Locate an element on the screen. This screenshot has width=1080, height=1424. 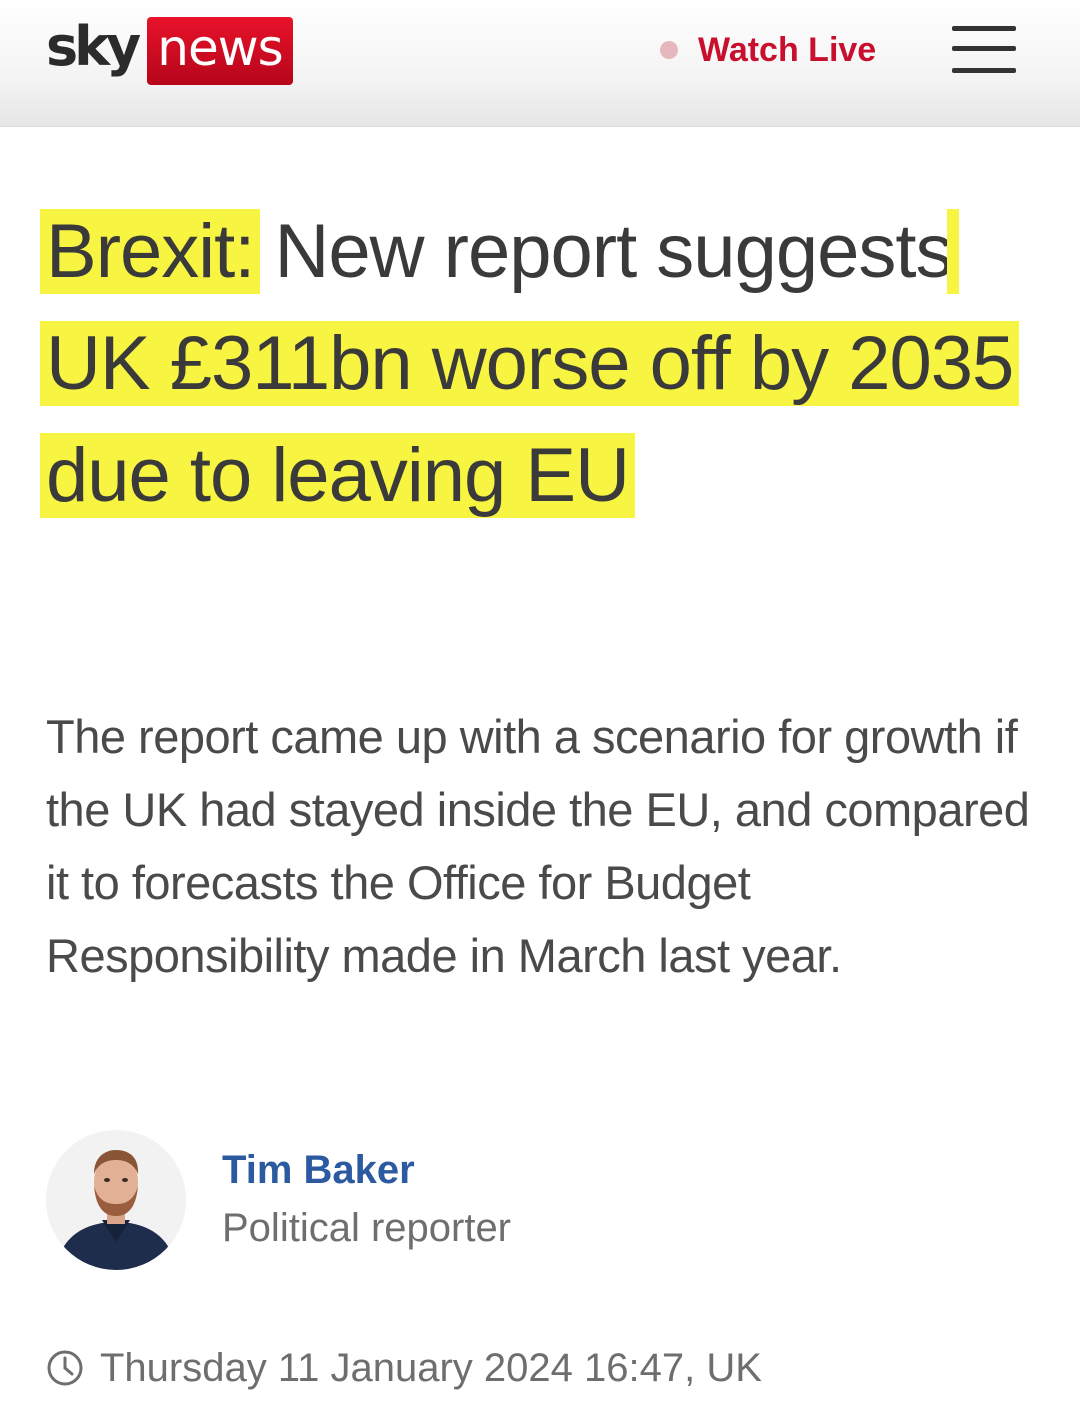
article-timestamp: Thursday 11 January 2024 16:47, UK is located at coordinates (404, 1368).